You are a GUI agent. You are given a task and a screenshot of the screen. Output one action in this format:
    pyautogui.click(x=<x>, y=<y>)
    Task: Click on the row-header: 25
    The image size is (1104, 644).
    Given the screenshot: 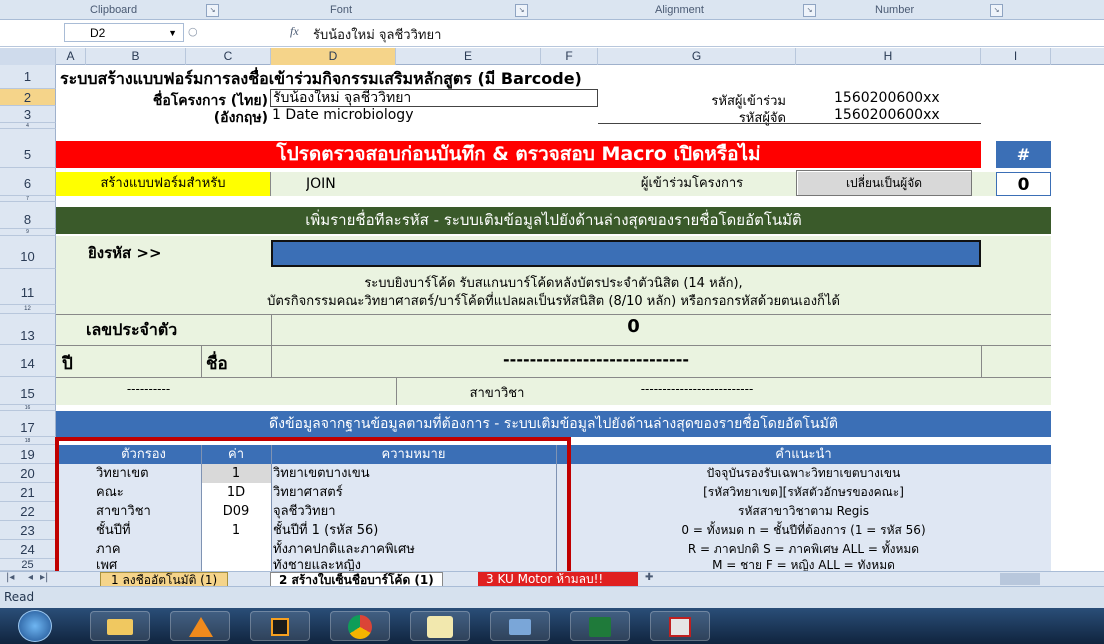 What is the action you would take?
    pyautogui.click(x=28, y=565)
    